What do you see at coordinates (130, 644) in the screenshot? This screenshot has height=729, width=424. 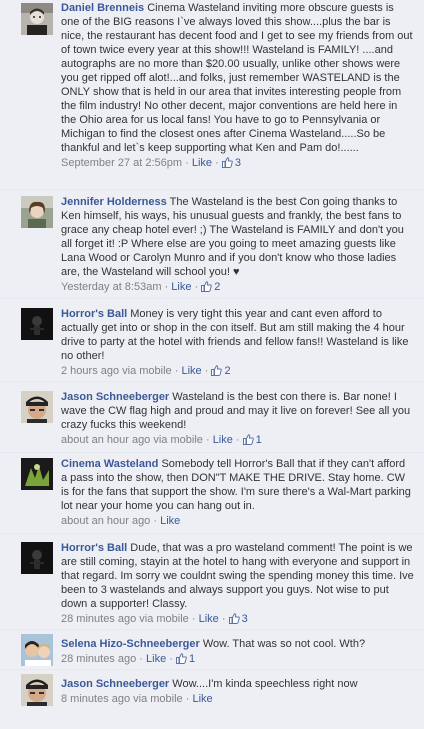 I see `comment-author-link: Selena Hizo-Schneeberger` at bounding box center [130, 644].